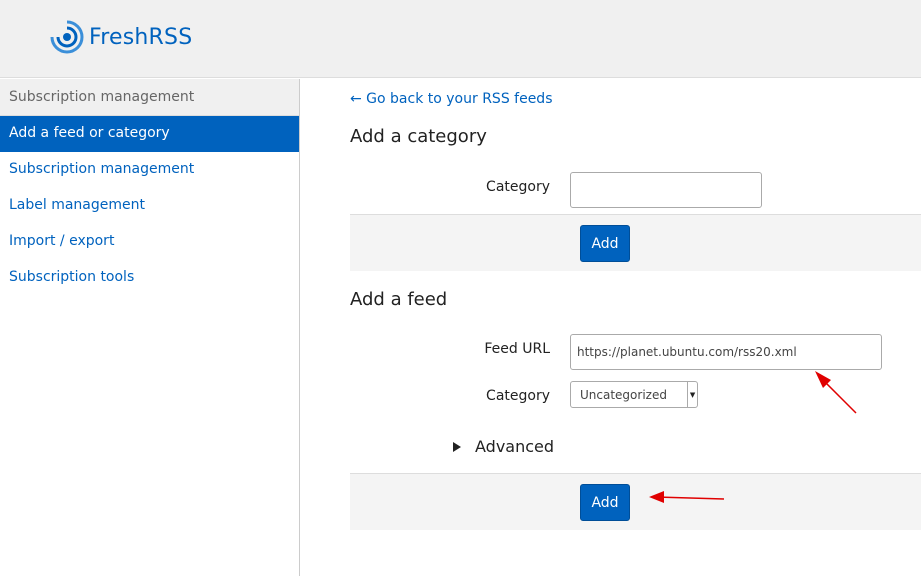 This screenshot has height=576, width=921. Describe the element at coordinates (605, 502) in the screenshot. I see `add-feed-button: Add` at that location.